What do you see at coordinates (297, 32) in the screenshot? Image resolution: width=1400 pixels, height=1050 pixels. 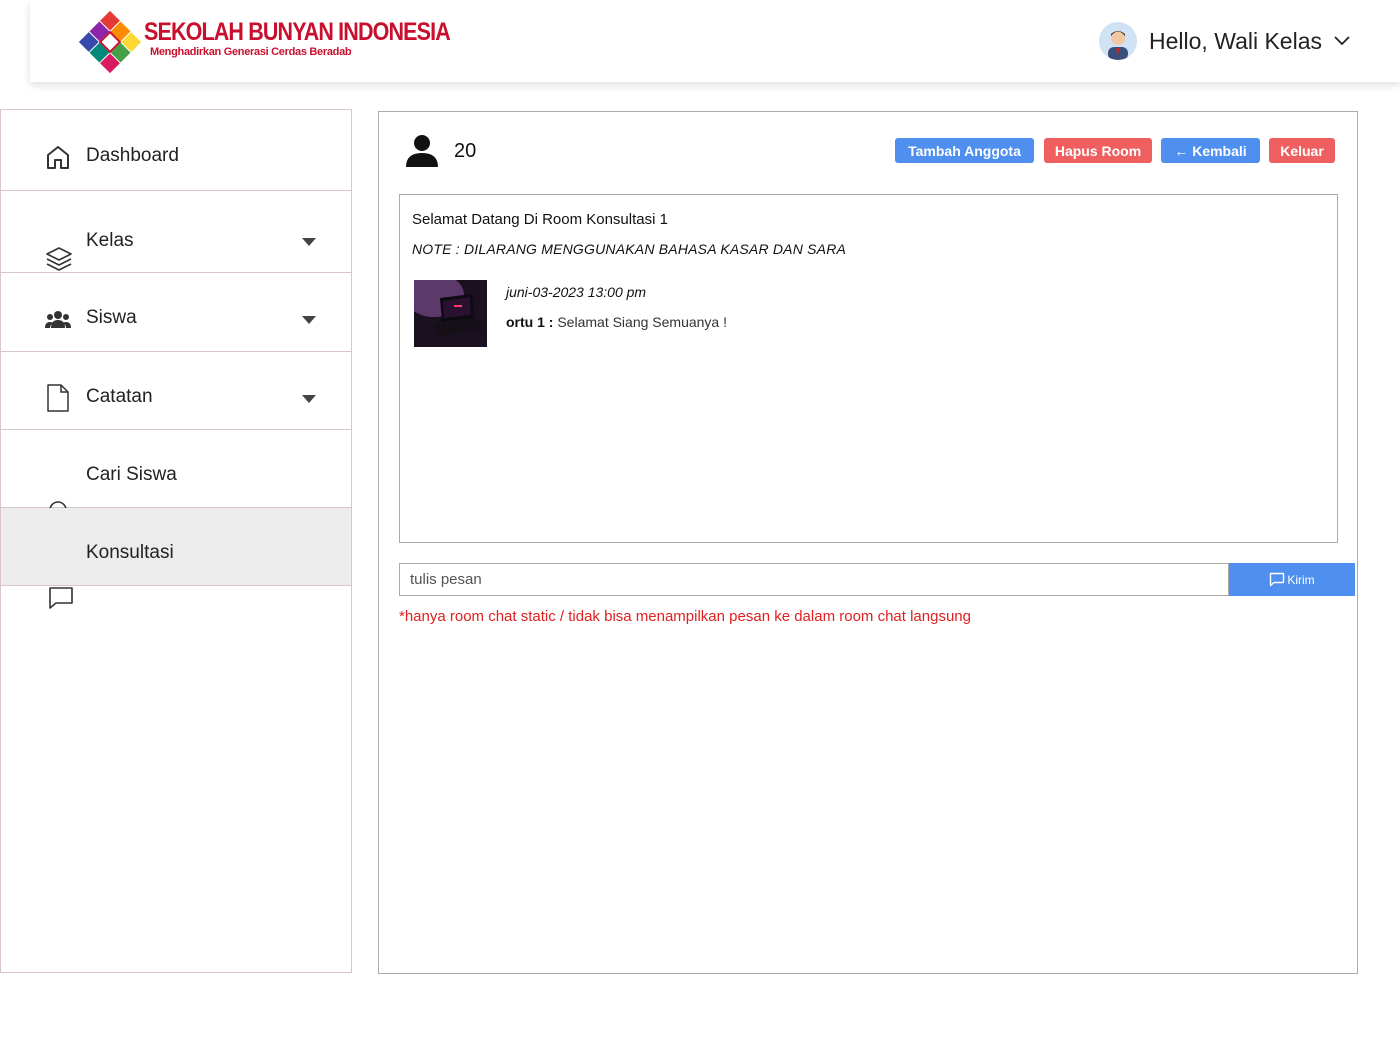 I see `brand-title: SEKOLAH BUNYAN INDONESIA` at bounding box center [297, 32].